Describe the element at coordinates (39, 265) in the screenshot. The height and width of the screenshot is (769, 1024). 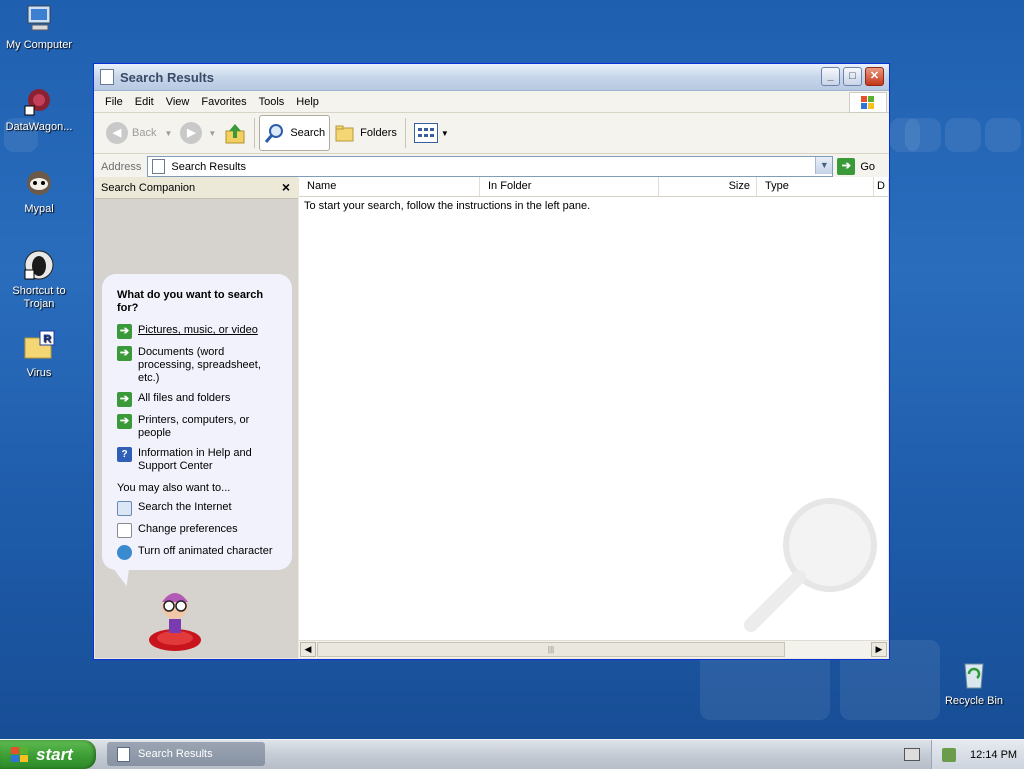
I see `trojan-bug-icon` at that location.